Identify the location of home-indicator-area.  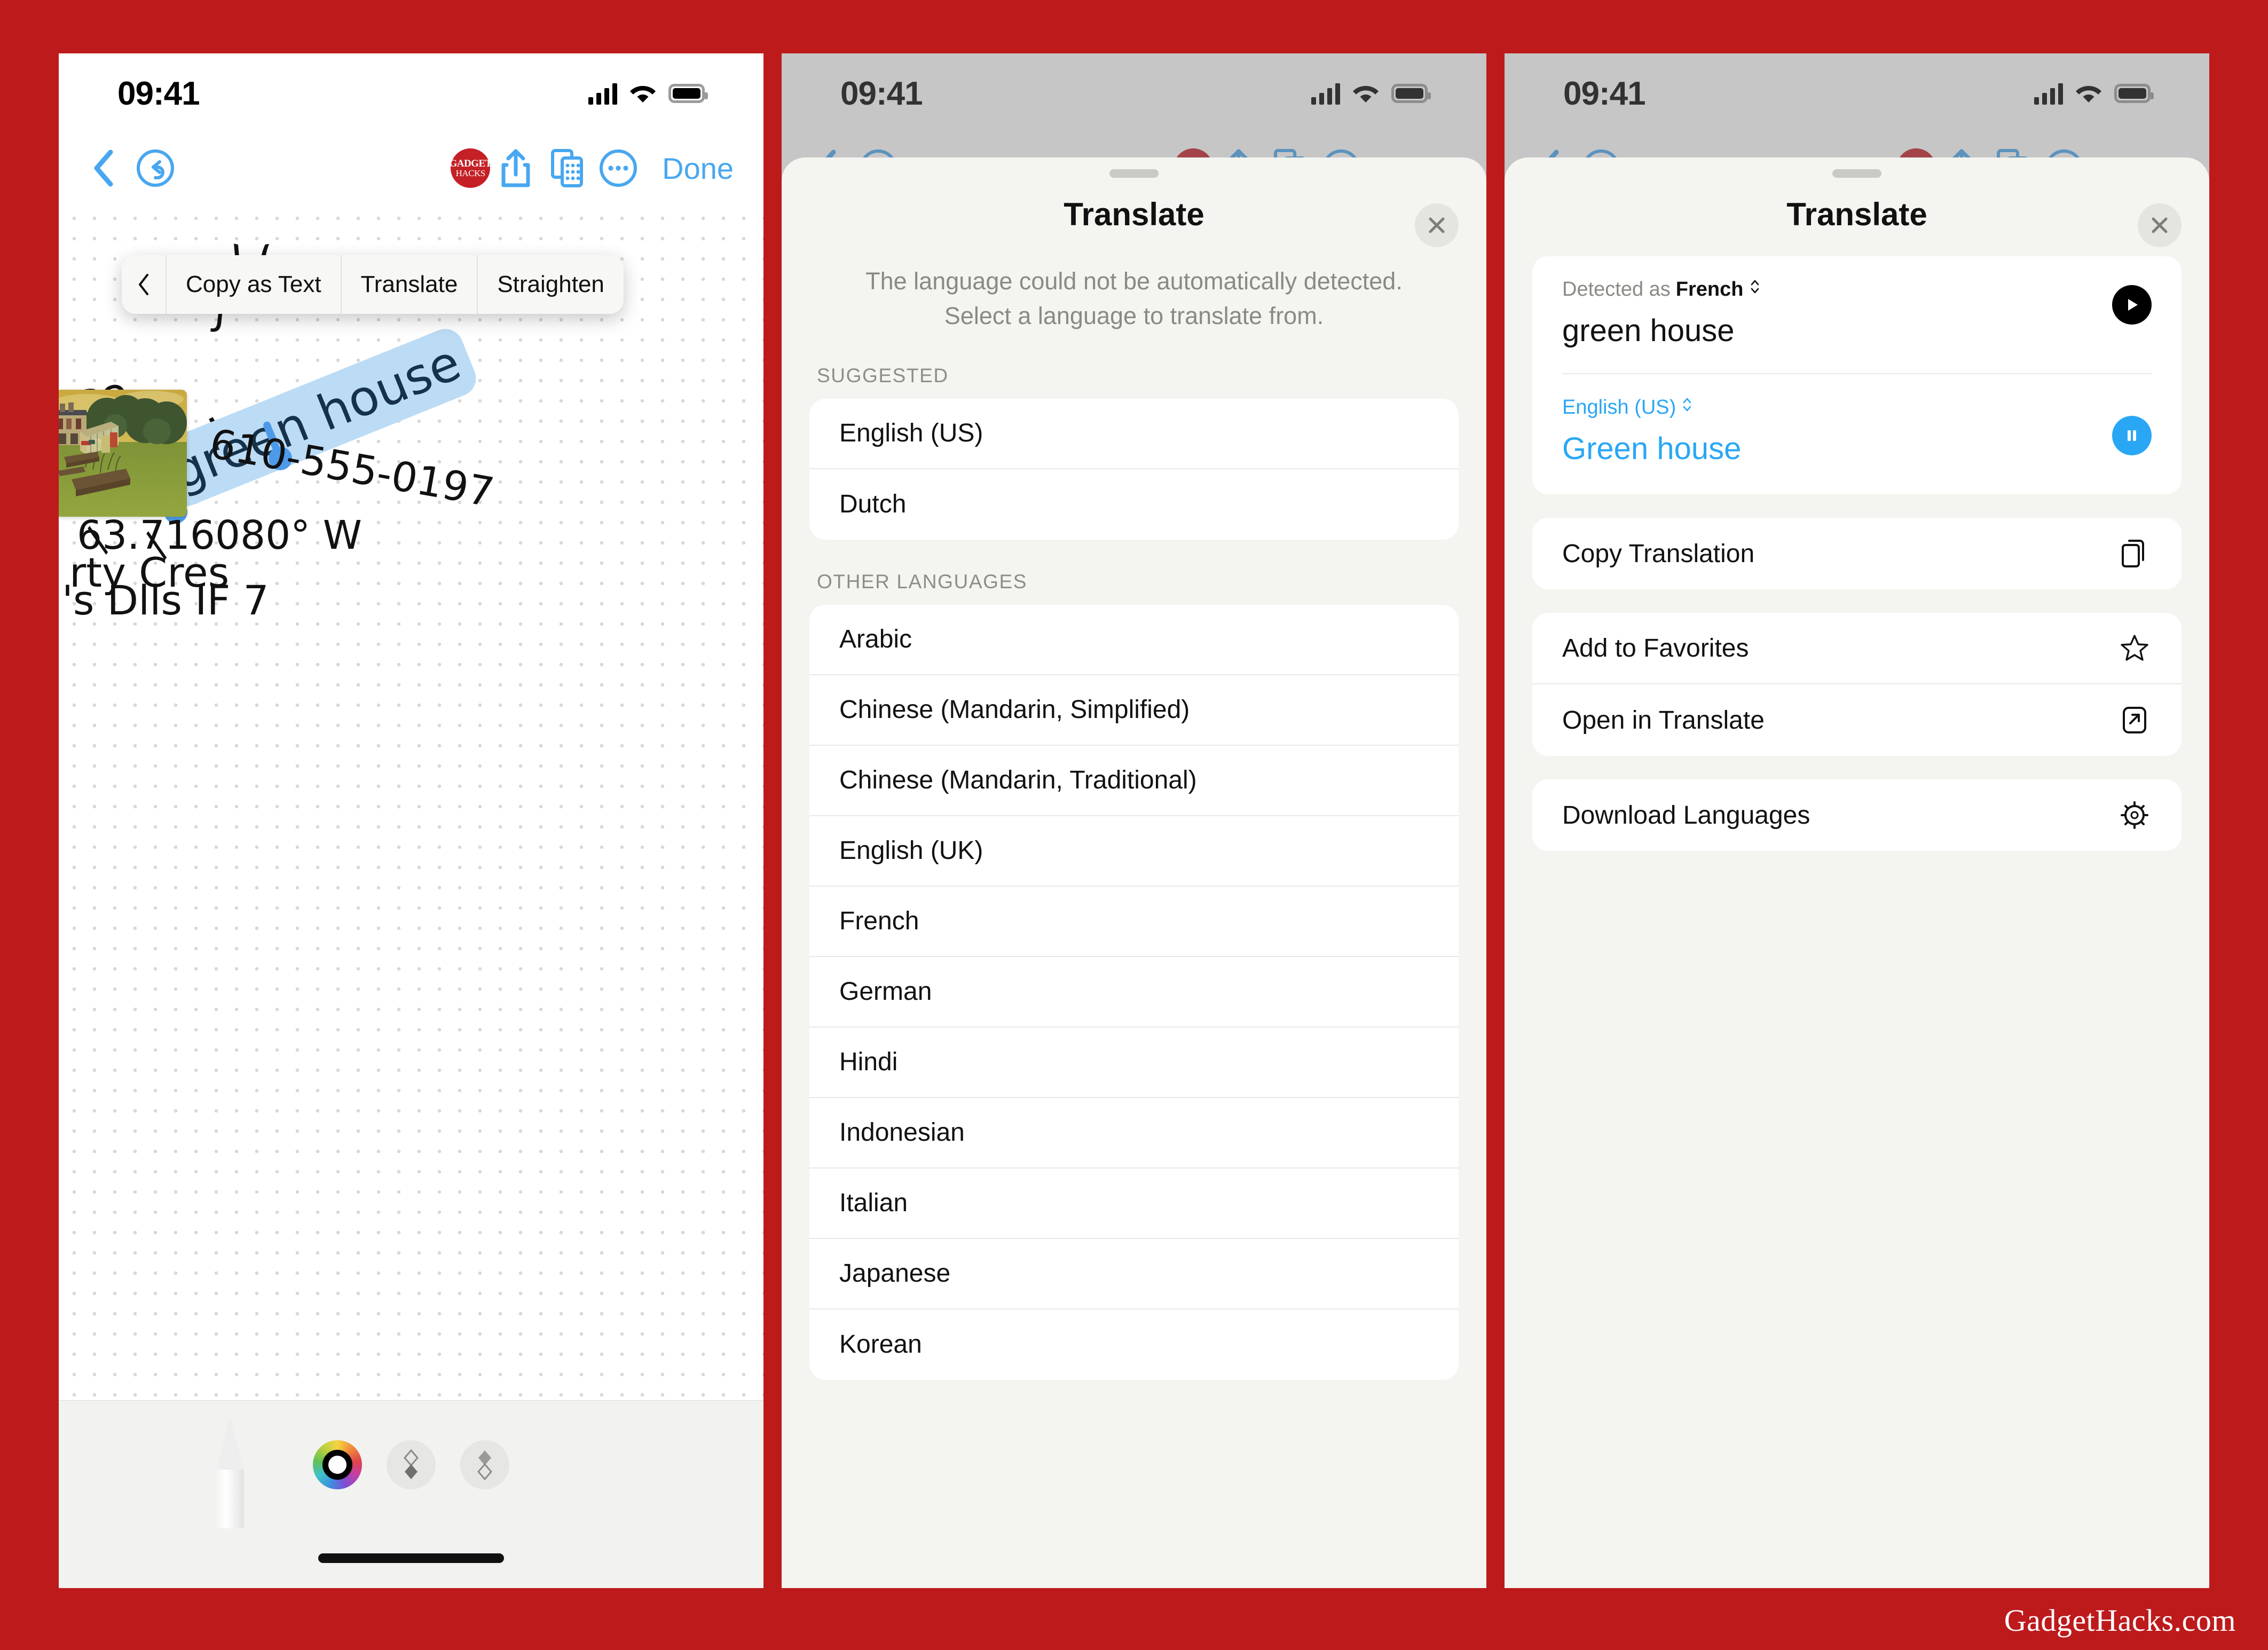
(411, 1558).